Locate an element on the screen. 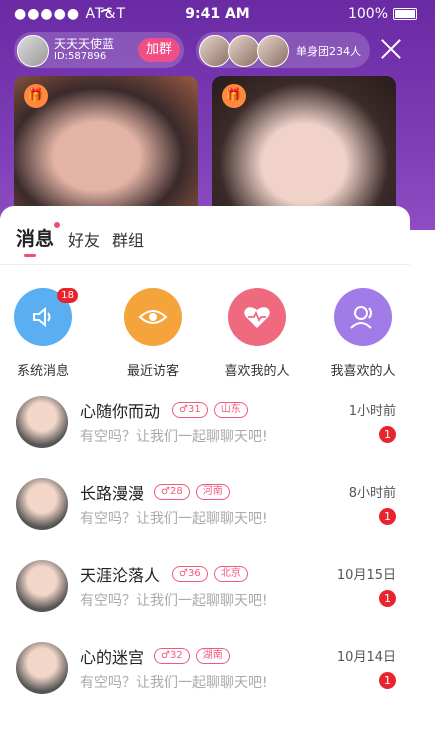 Image resolution: width=435 pixels, height=733 pixels. speaker-icon: 18 is located at coordinates (46, 317).